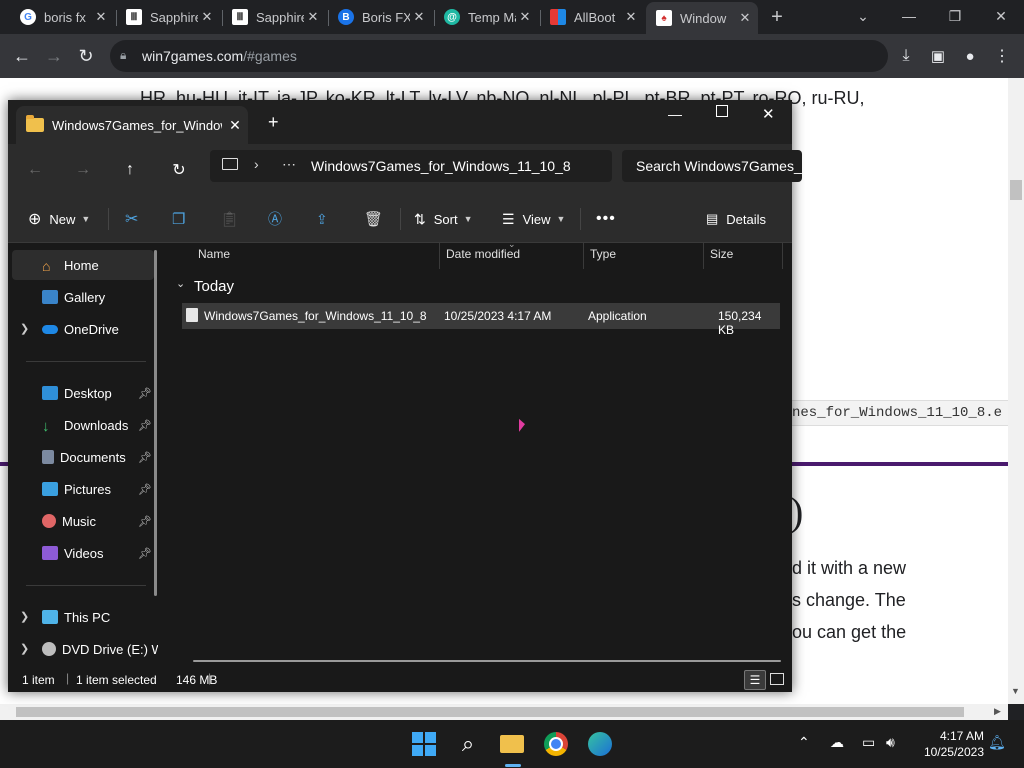  What do you see at coordinates (178, 219) in the screenshot?
I see `copy-icon: ❐` at bounding box center [178, 219].